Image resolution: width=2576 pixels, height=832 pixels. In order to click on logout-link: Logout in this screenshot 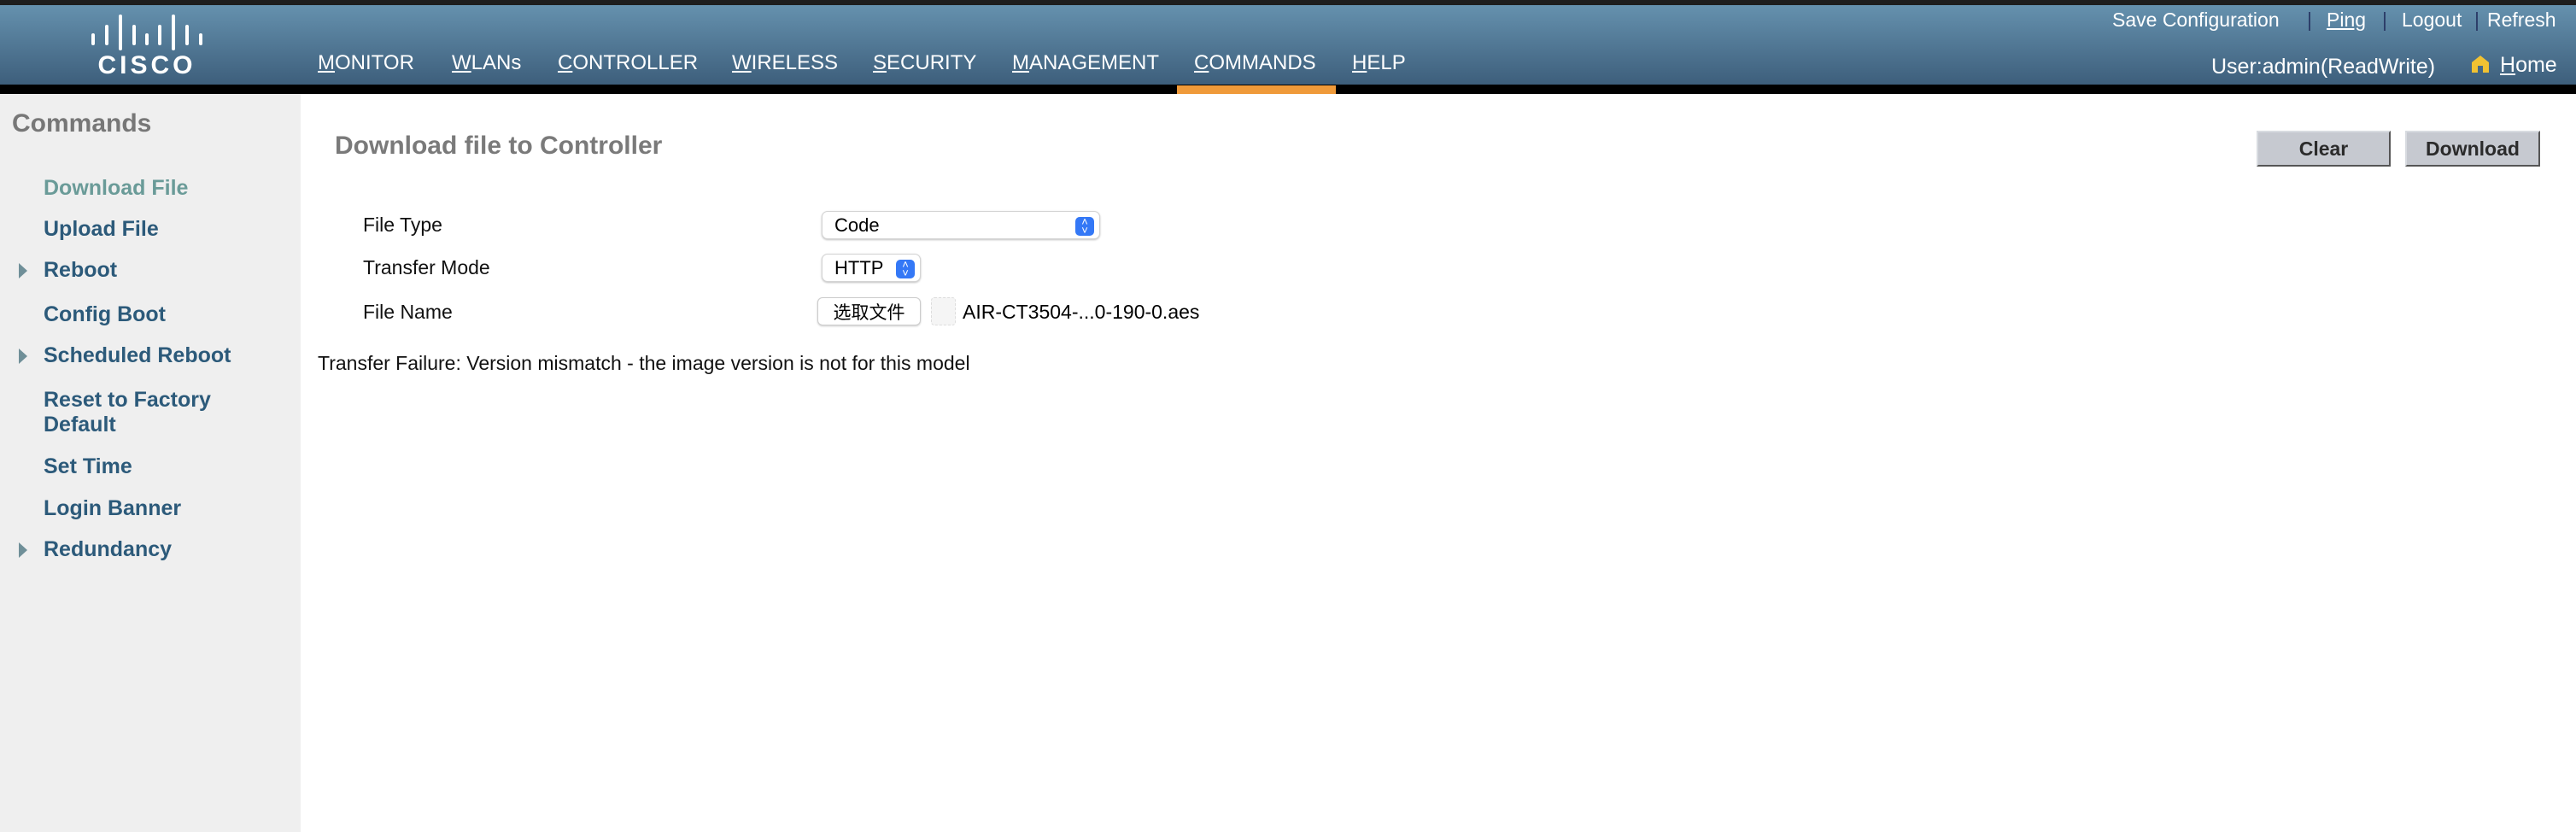, I will do `click(2432, 20)`.